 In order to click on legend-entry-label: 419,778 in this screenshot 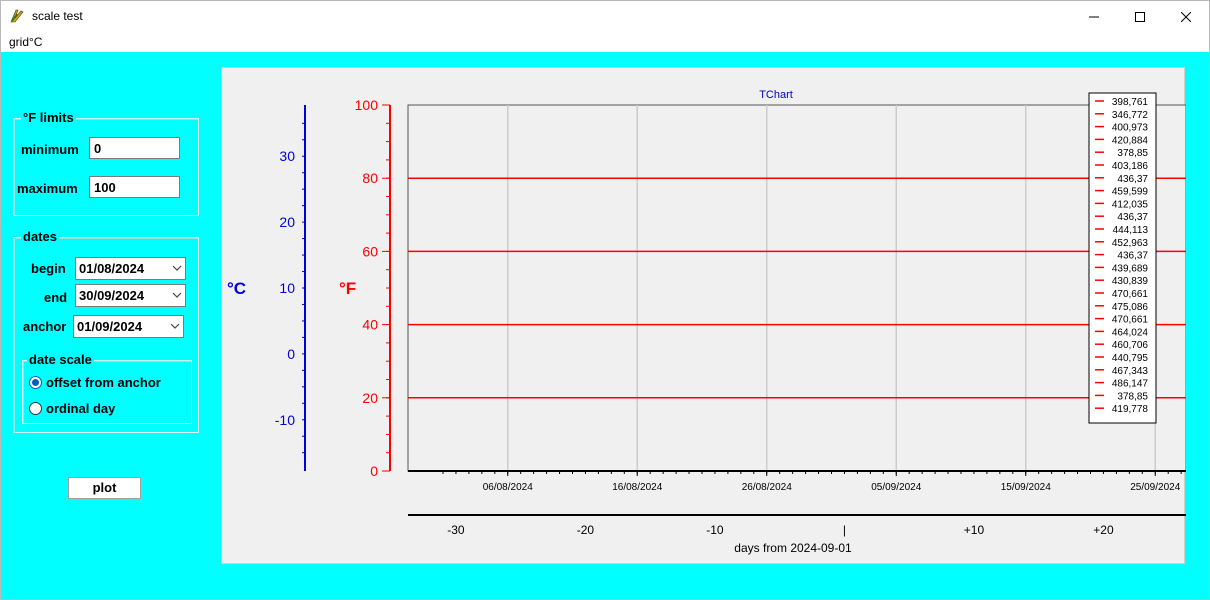, I will do `click(1130, 409)`.